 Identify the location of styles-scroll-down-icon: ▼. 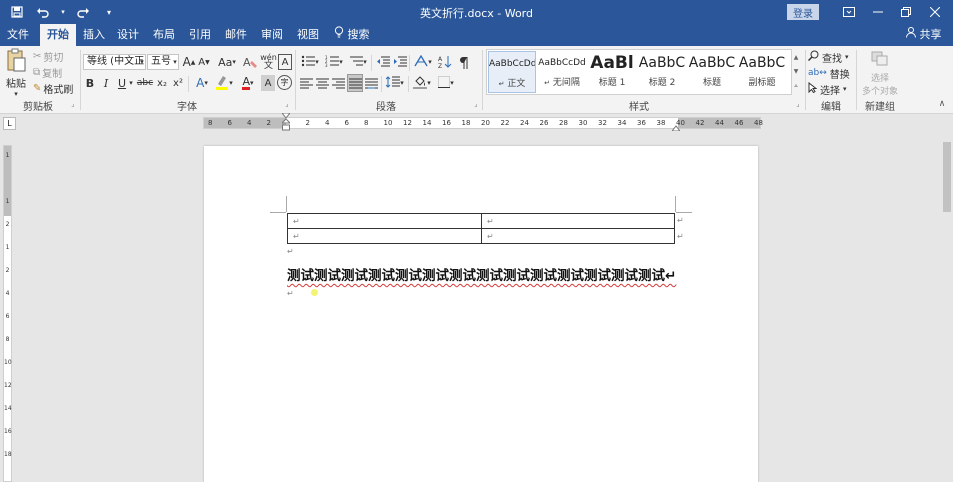
(796, 71).